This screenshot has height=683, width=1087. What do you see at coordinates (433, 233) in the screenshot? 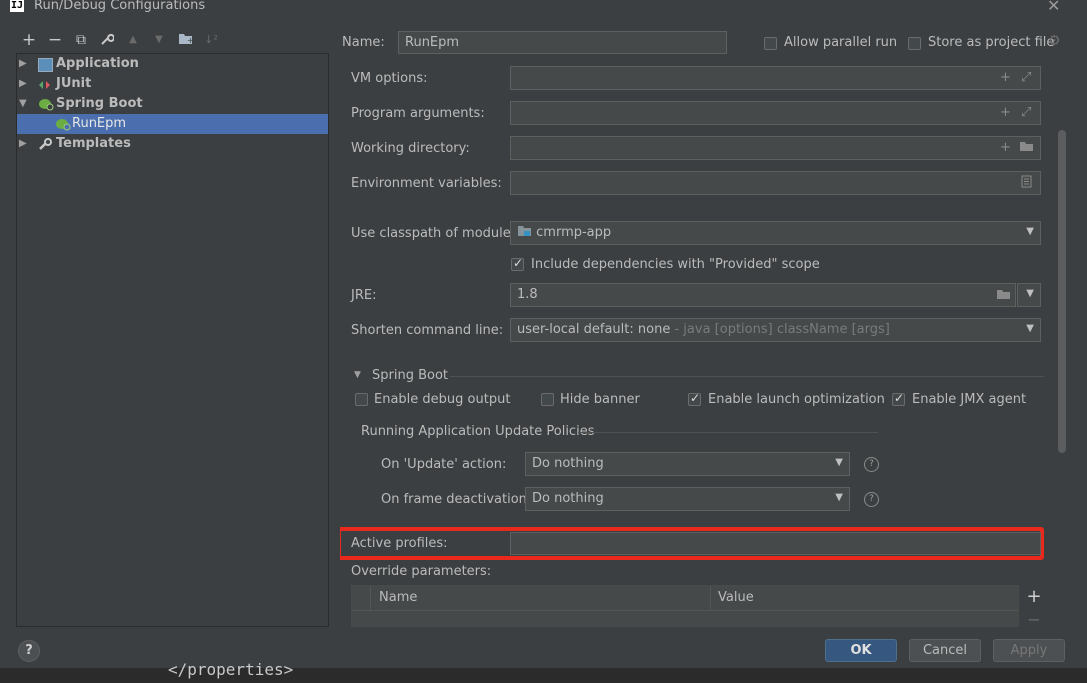
I see `classpath-label: Use classpath of module:` at bounding box center [433, 233].